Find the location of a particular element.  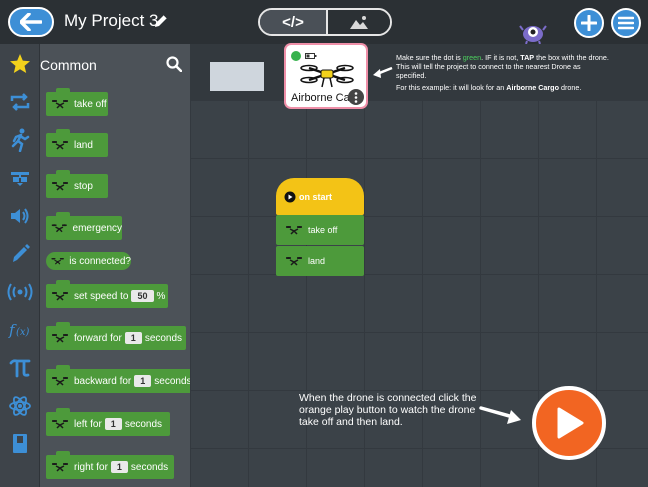

arrow-left-icon is located at coordinates (31, 22).